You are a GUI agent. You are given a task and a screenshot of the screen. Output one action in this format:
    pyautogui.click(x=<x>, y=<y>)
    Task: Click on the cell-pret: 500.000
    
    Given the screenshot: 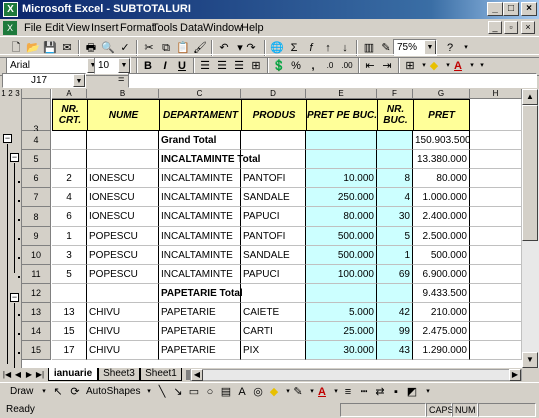 What is the action you would take?
    pyautogui.click(x=441, y=255)
    